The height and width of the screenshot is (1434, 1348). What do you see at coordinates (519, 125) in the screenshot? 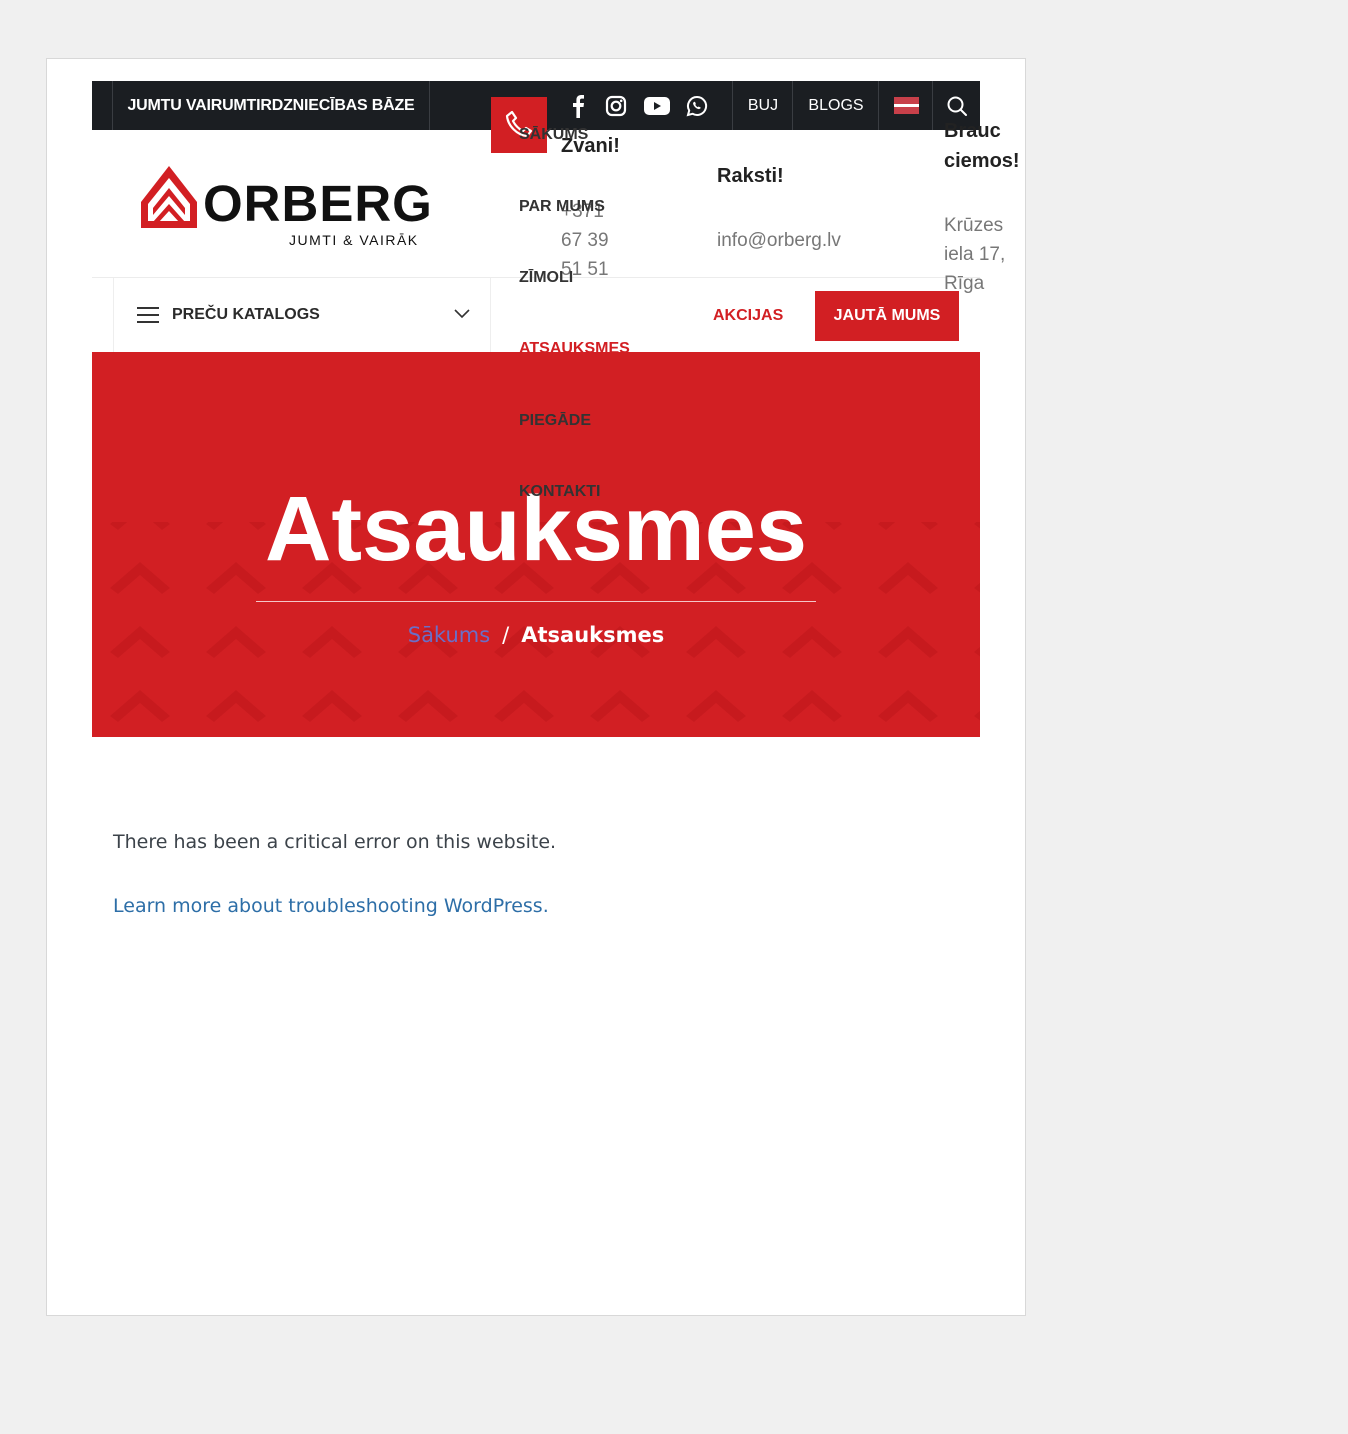
I see `call-button` at bounding box center [519, 125].